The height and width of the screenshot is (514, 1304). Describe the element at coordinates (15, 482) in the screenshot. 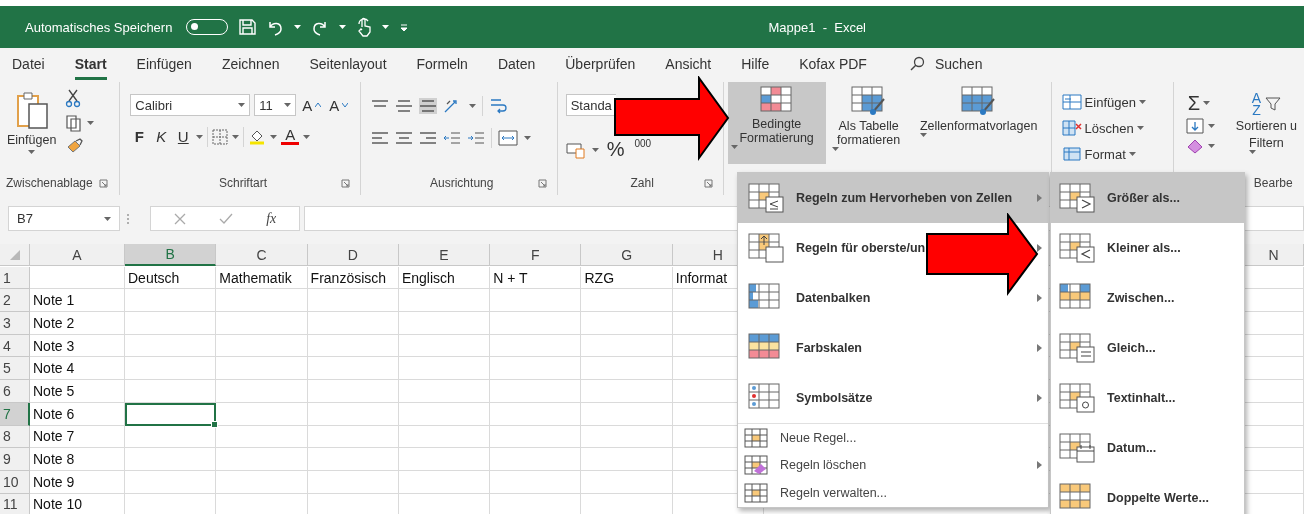

I see `row-number: 10` at that location.